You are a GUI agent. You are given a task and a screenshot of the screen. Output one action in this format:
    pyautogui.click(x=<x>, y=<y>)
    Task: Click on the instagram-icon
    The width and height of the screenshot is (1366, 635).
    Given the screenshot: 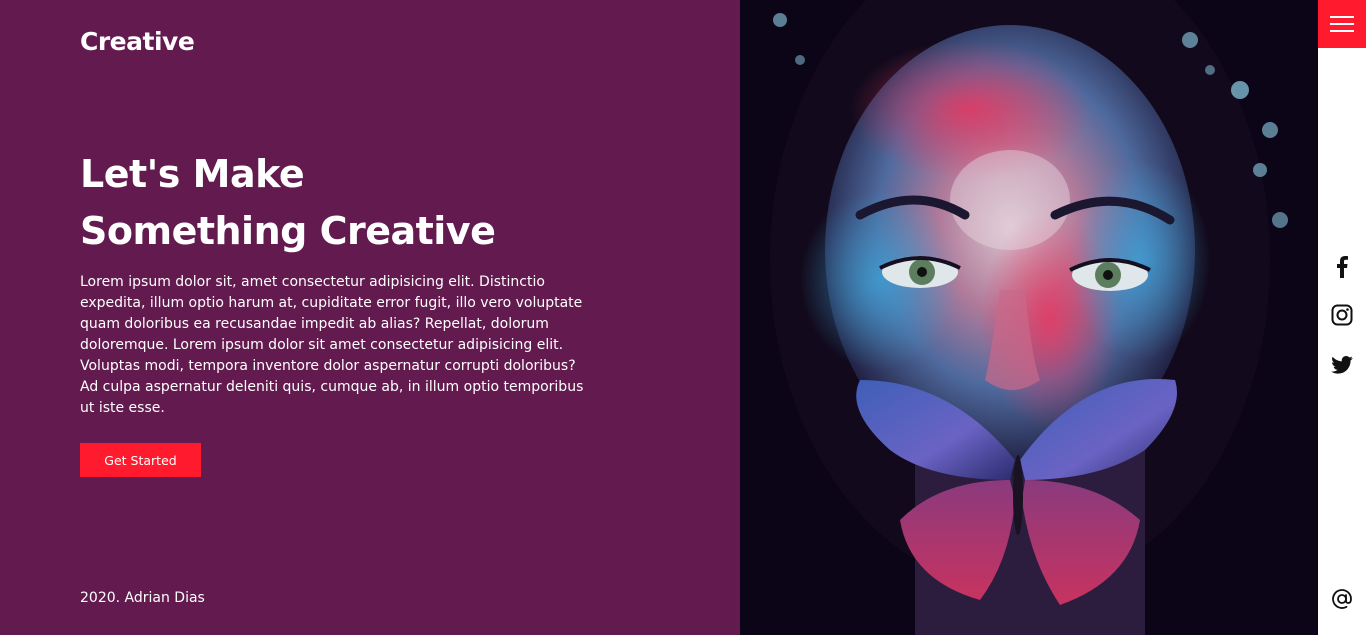 What is the action you would take?
    pyautogui.click(x=1342, y=315)
    